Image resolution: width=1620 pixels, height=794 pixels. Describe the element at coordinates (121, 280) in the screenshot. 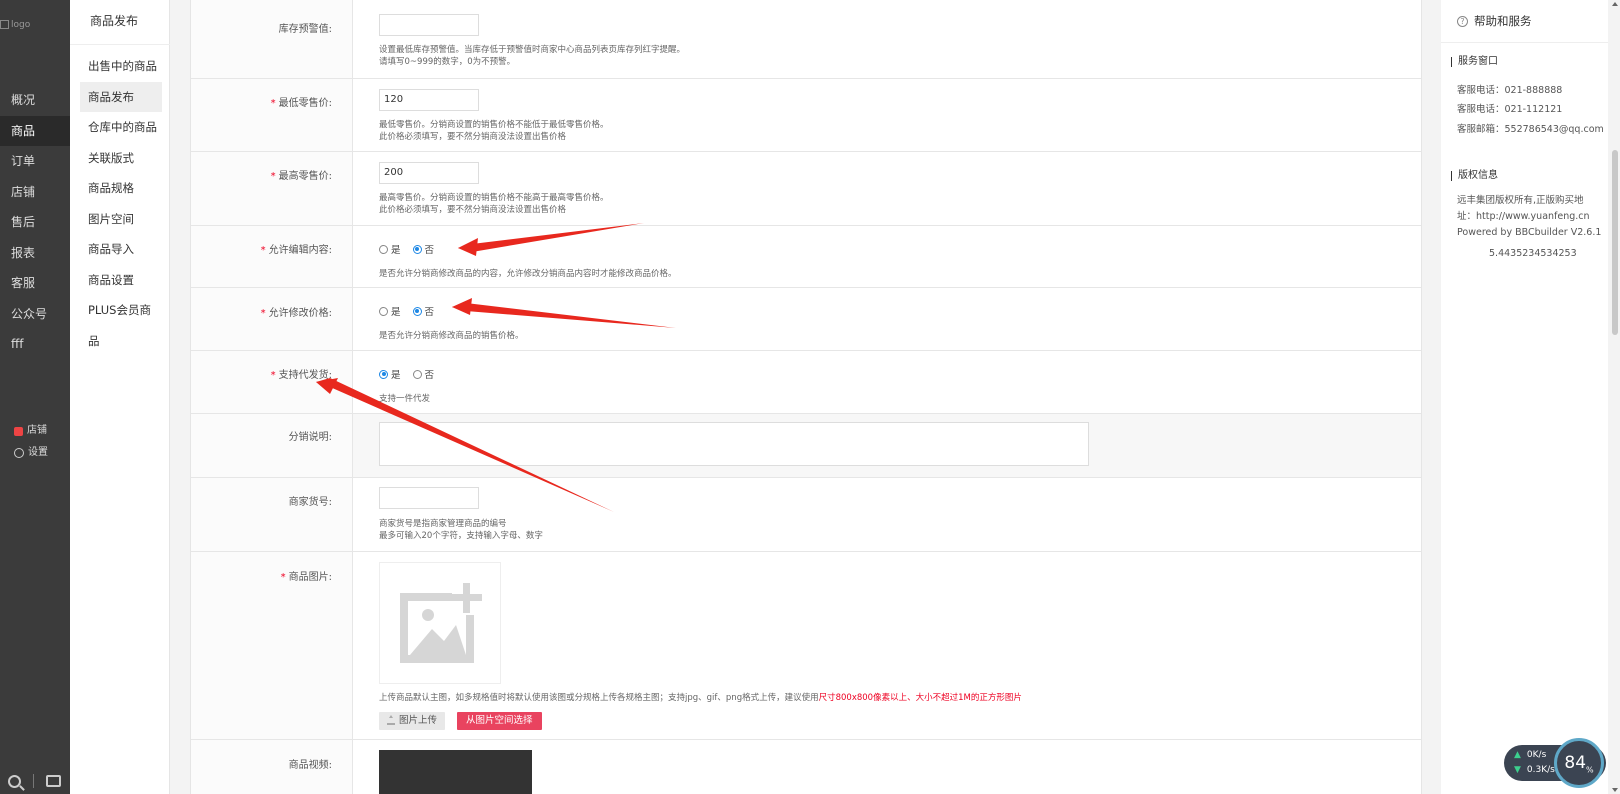

I see `sub-nav-item-settings: 商品设置` at that location.